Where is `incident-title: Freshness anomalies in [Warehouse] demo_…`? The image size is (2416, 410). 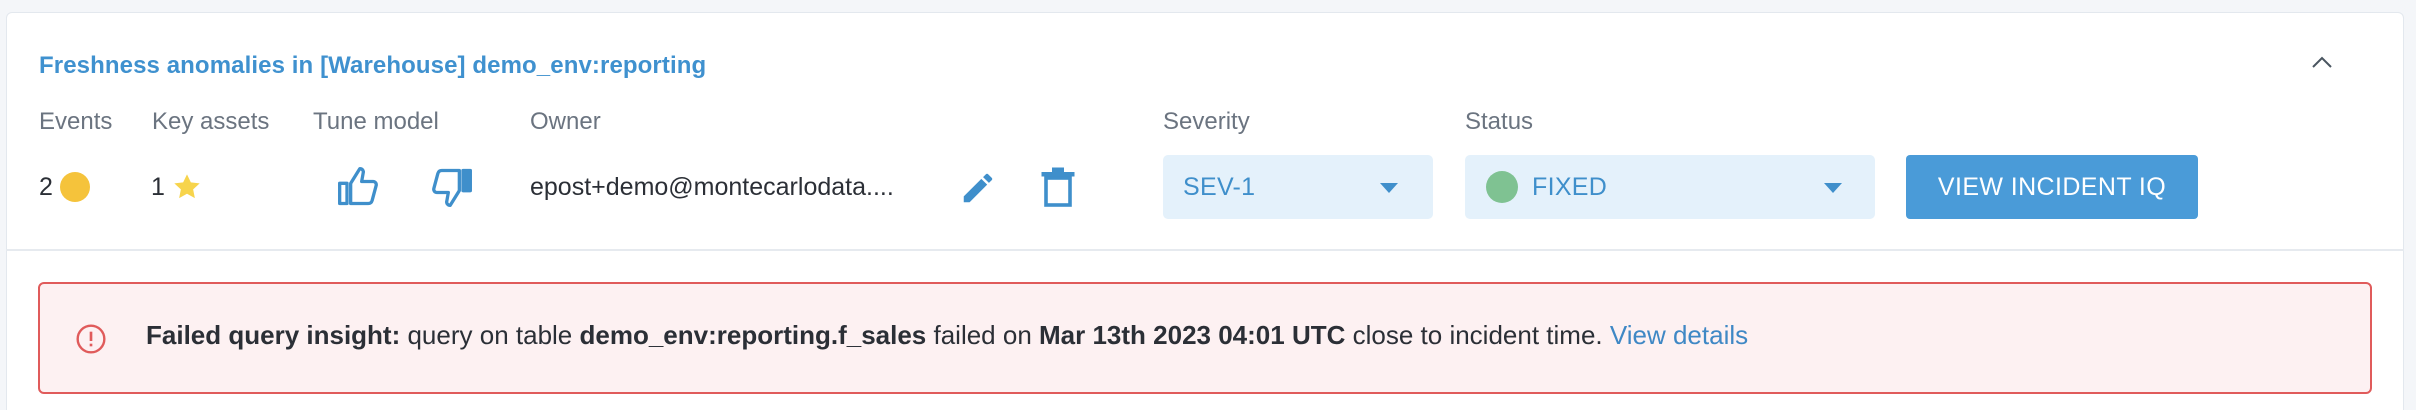
incident-title: Freshness anomalies in [Warehouse] demo_… is located at coordinates (372, 66).